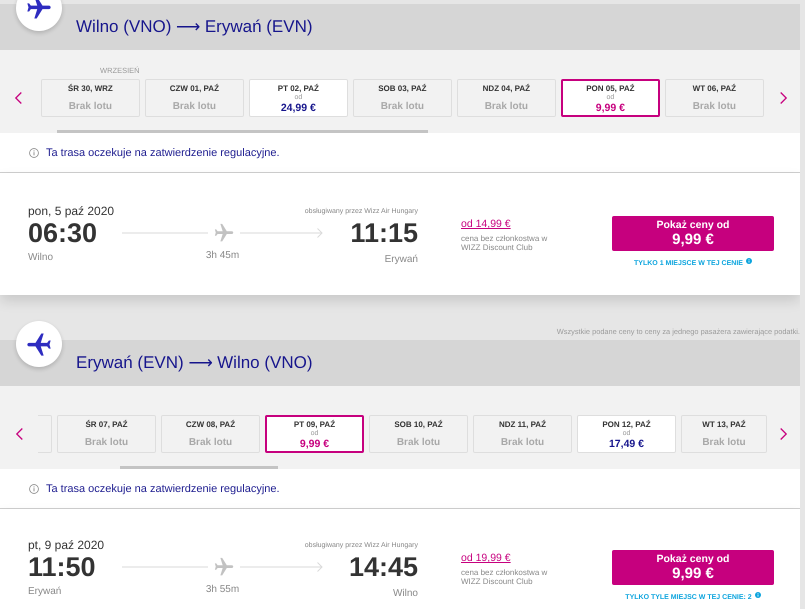  What do you see at coordinates (522, 434) in the screenshot?
I see `date-card: NDZ 11, PAŹ Brak lotu` at bounding box center [522, 434].